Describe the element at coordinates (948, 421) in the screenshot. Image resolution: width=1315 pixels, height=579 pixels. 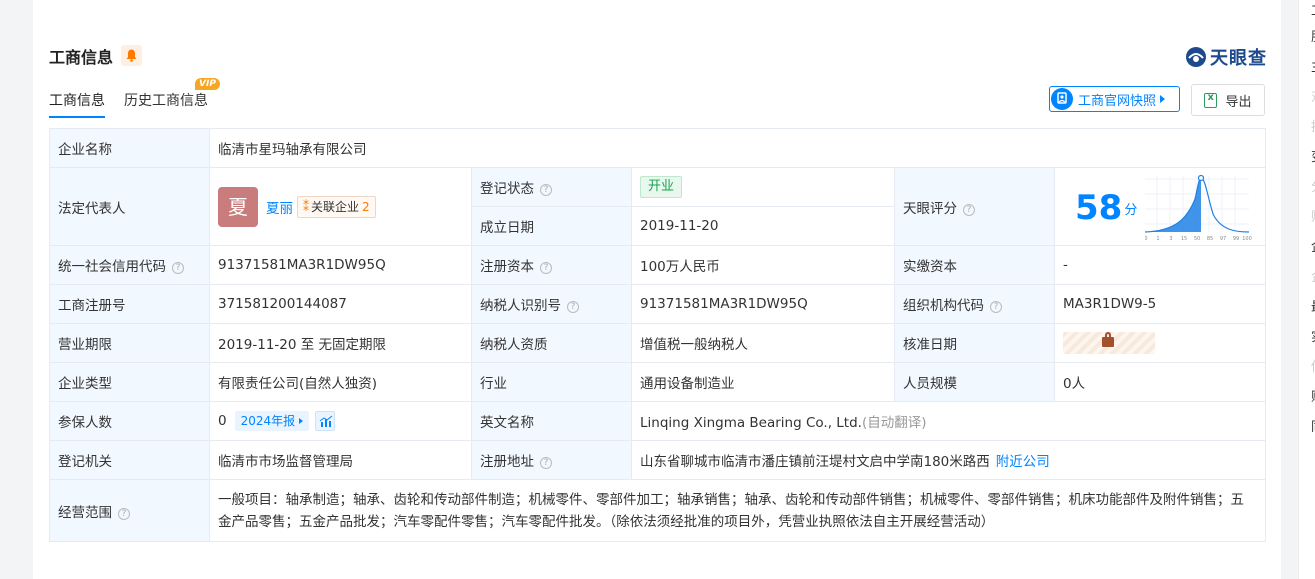
I see `en-name-cell: Linqing Xingma Bearing Co., Ltd.(自动翻译)` at that location.